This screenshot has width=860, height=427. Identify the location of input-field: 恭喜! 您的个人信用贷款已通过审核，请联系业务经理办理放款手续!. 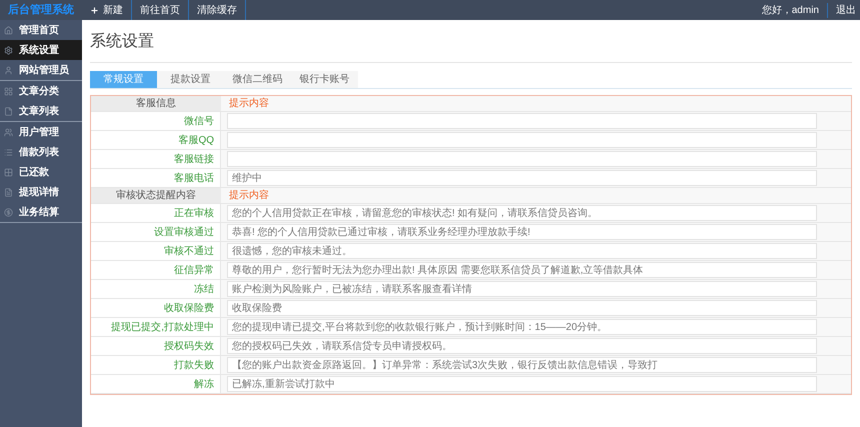
(522, 232).